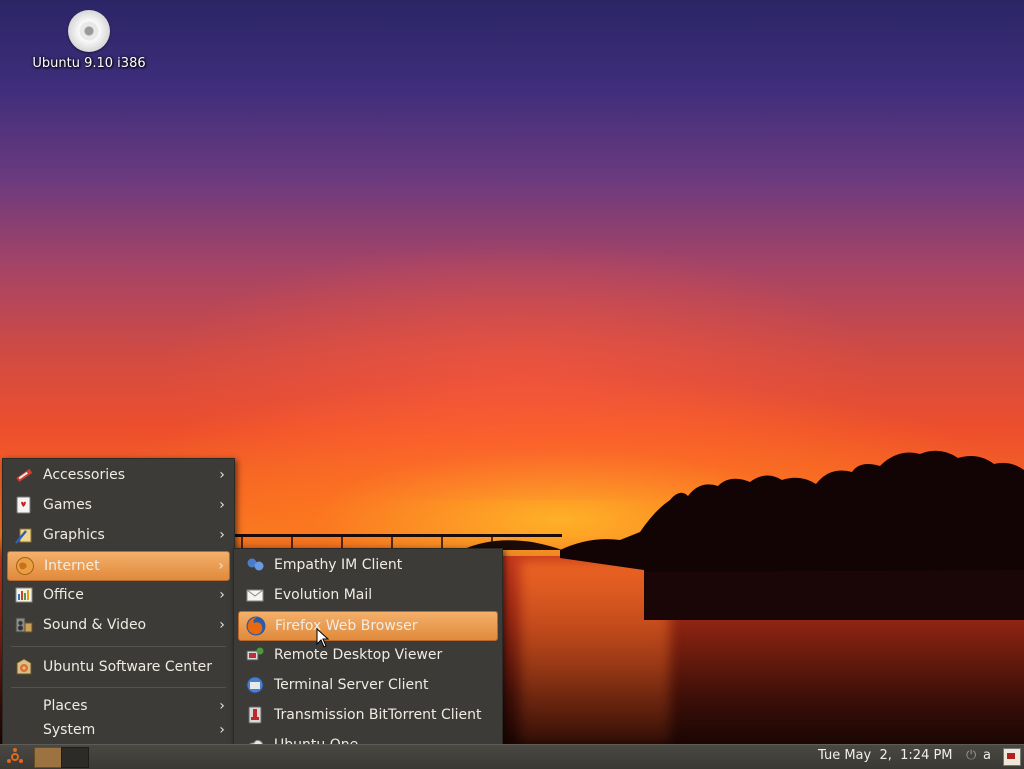 This screenshot has width=1024, height=769. What do you see at coordinates (24, 475) in the screenshot?
I see `accessories-icon` at bounding box center [24, 475].